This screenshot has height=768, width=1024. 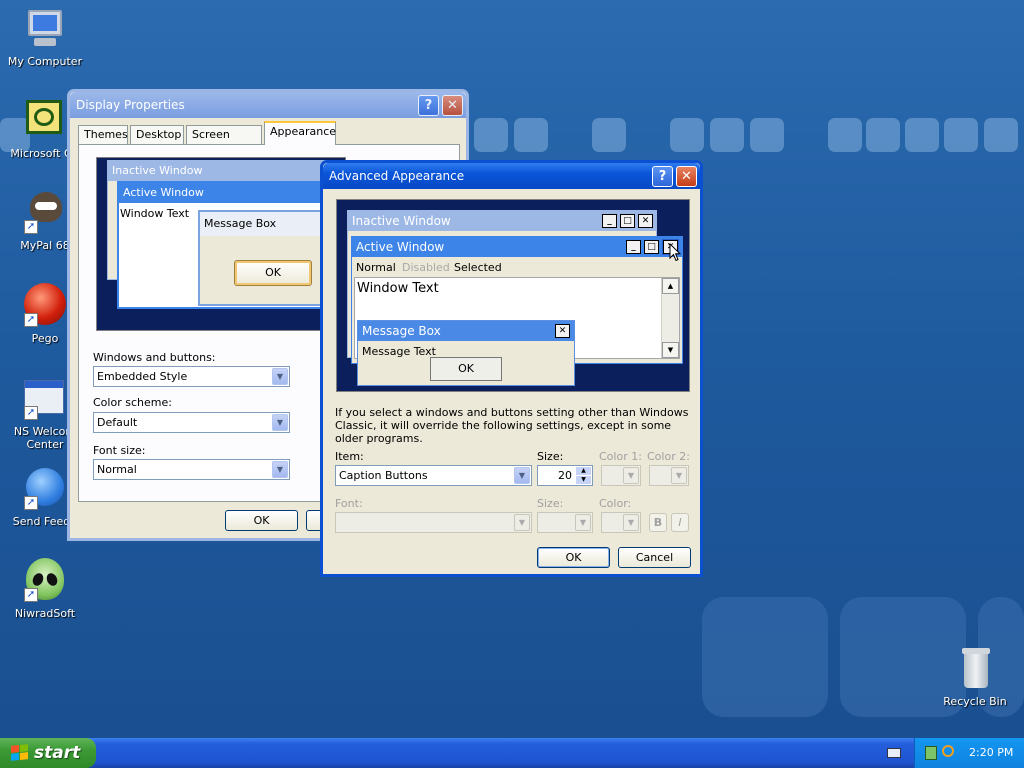 What do you see at coordinates (103, 135) in the screenshot?
I see `tab-themes: Themes` at bounding box center [103, 135].